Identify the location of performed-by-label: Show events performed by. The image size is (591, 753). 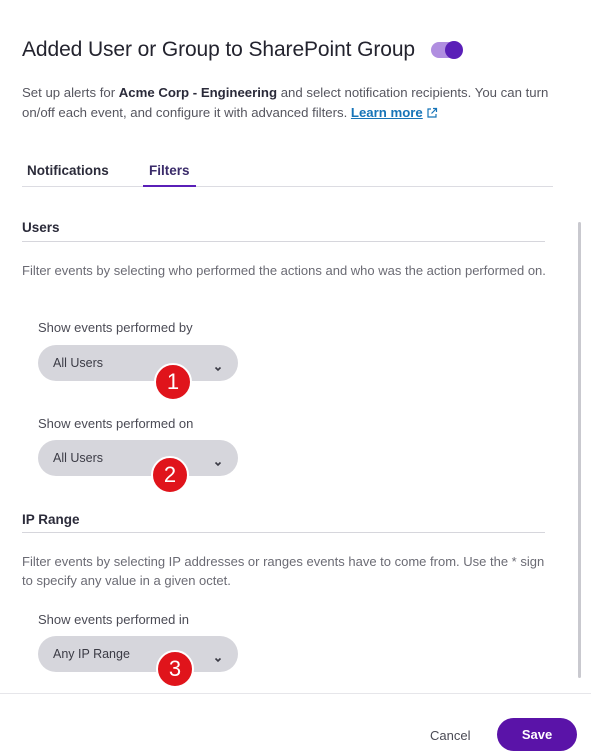
(115, 327).